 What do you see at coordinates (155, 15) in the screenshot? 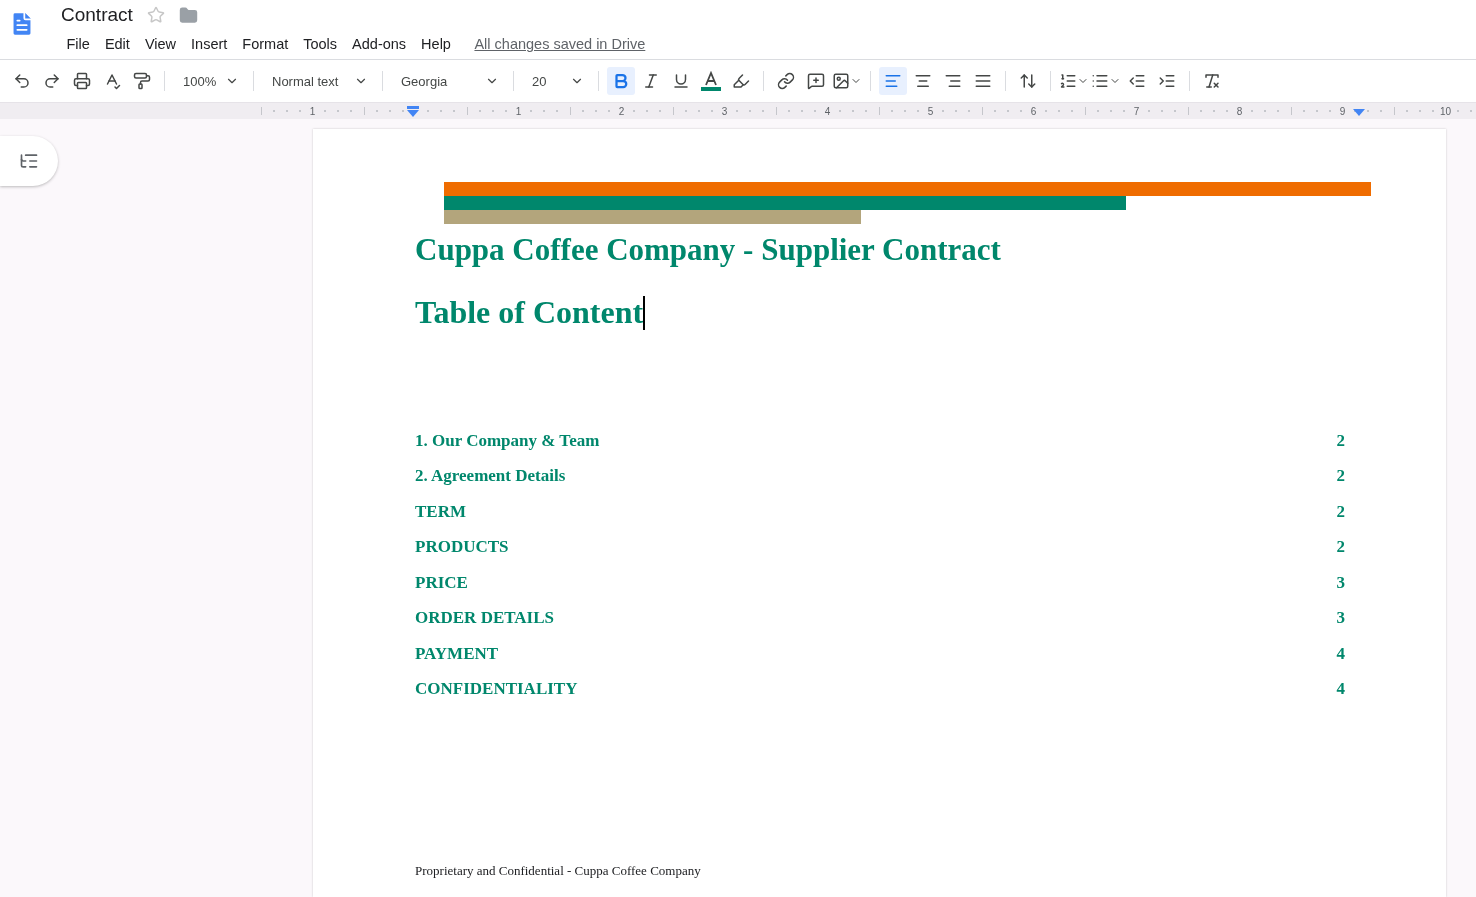
I see `star-icon` at bounding box center [155, 15].